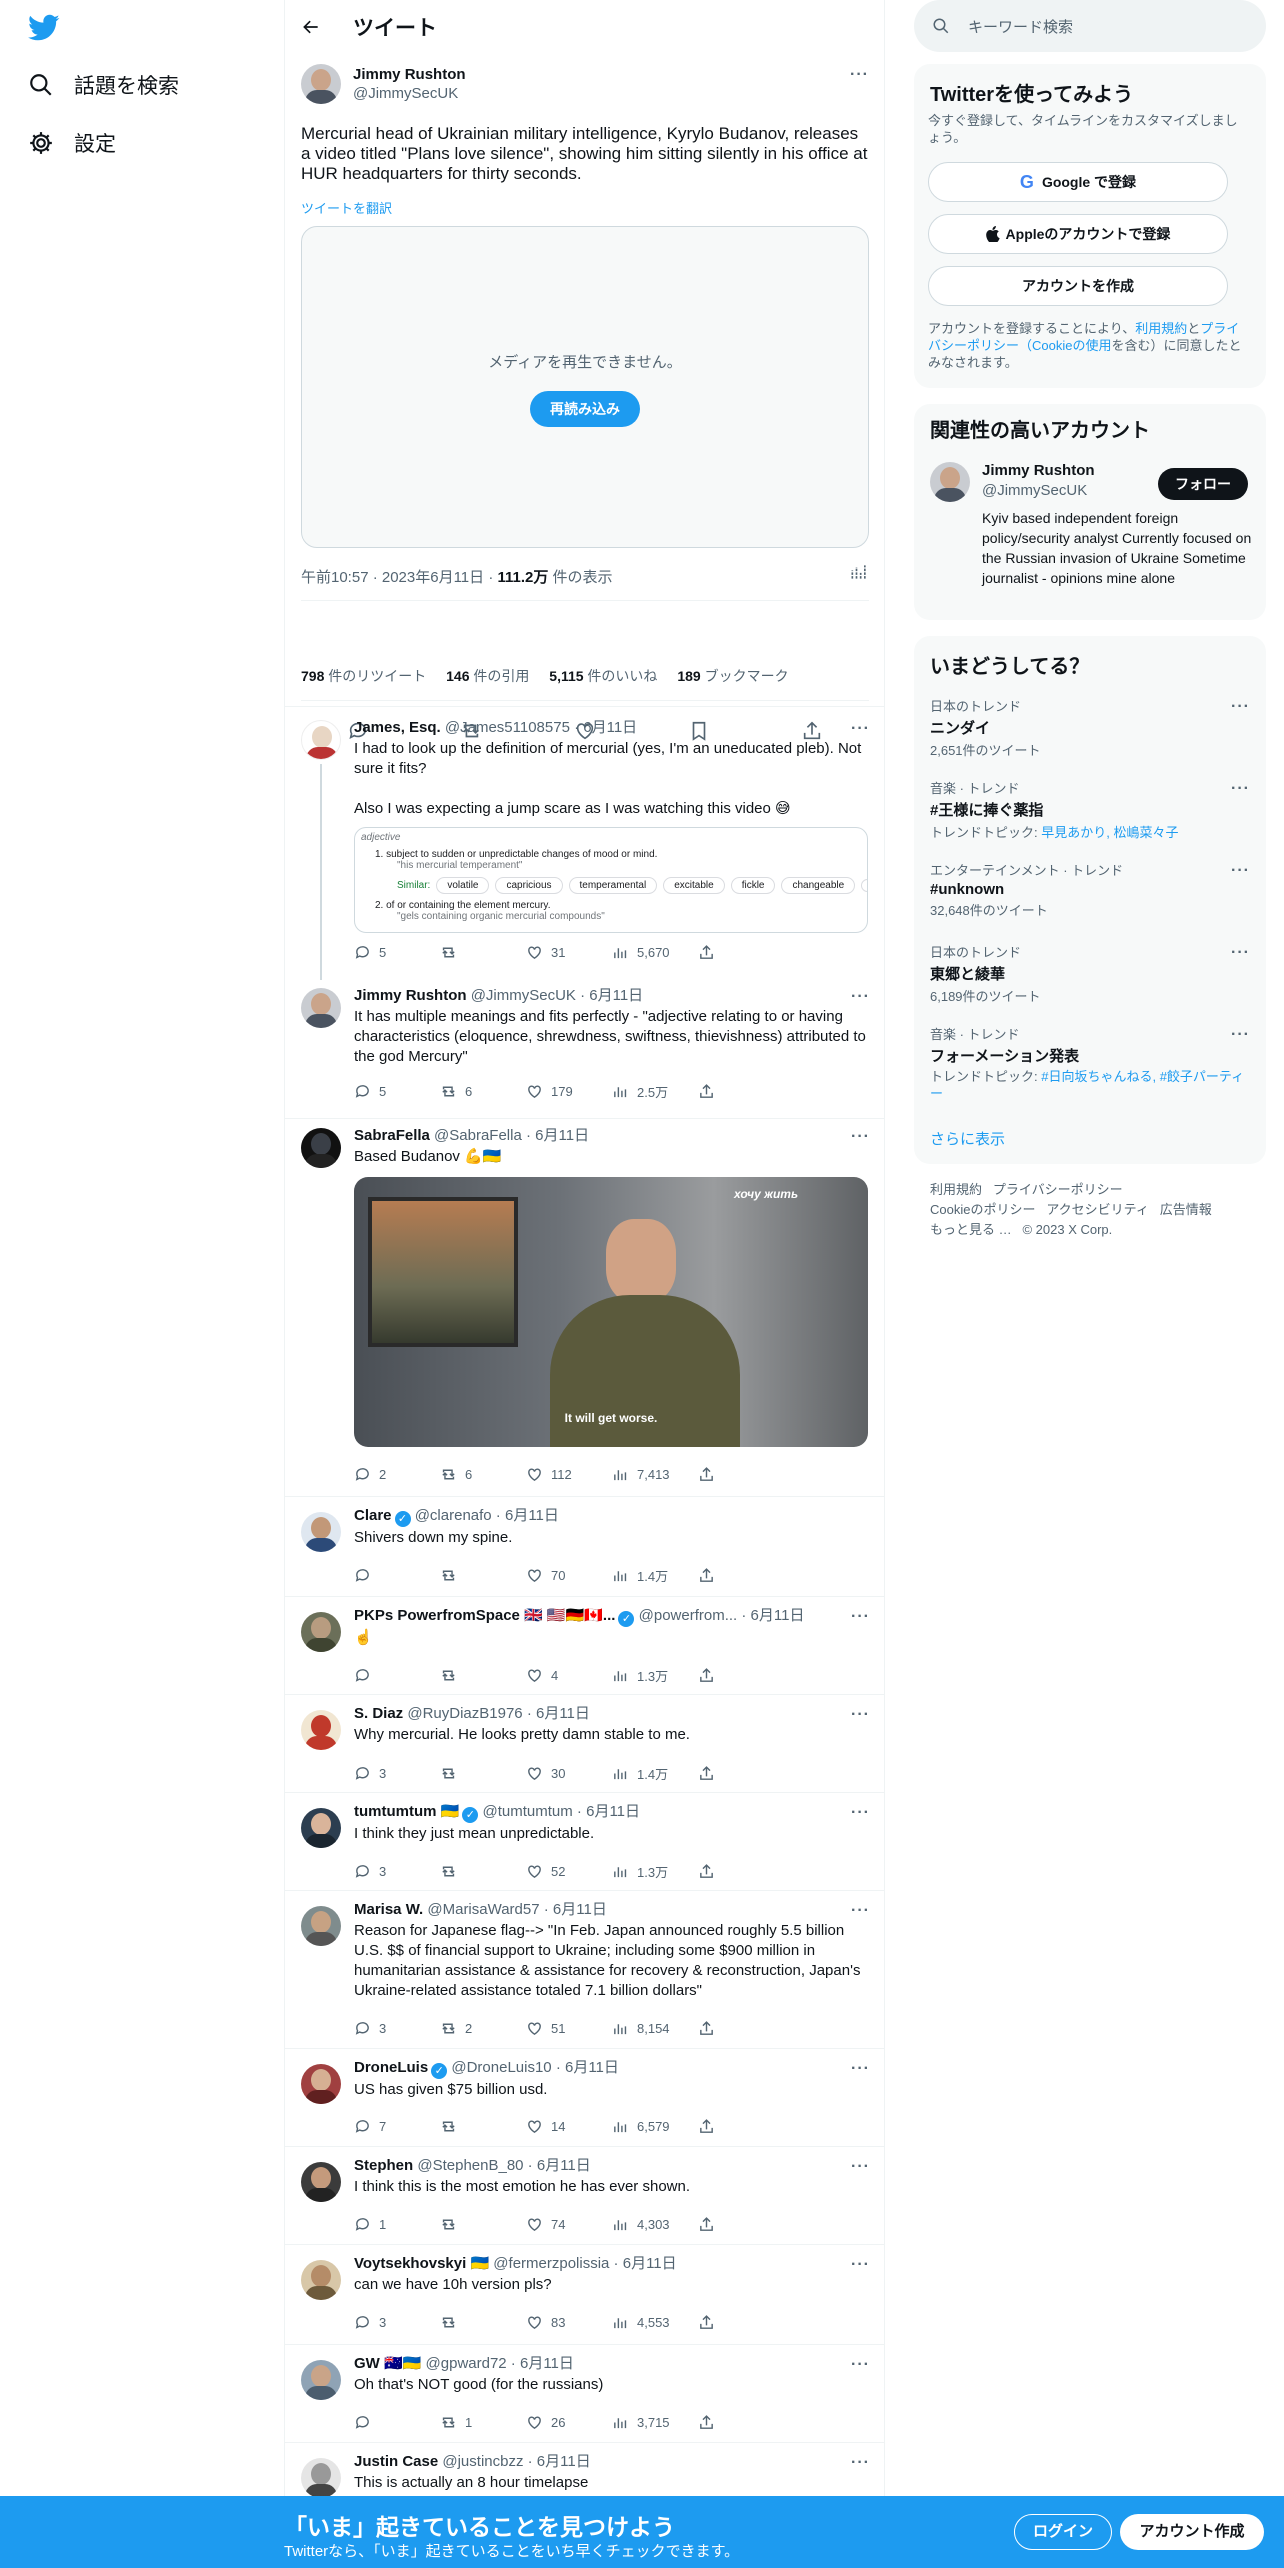 The width and height of the screenshot is (1284, 2568). What do you see at coordinates (655, 1091) in the screenshot?
I see `views-button: 2.5万` at bounding box center [655, 1091].